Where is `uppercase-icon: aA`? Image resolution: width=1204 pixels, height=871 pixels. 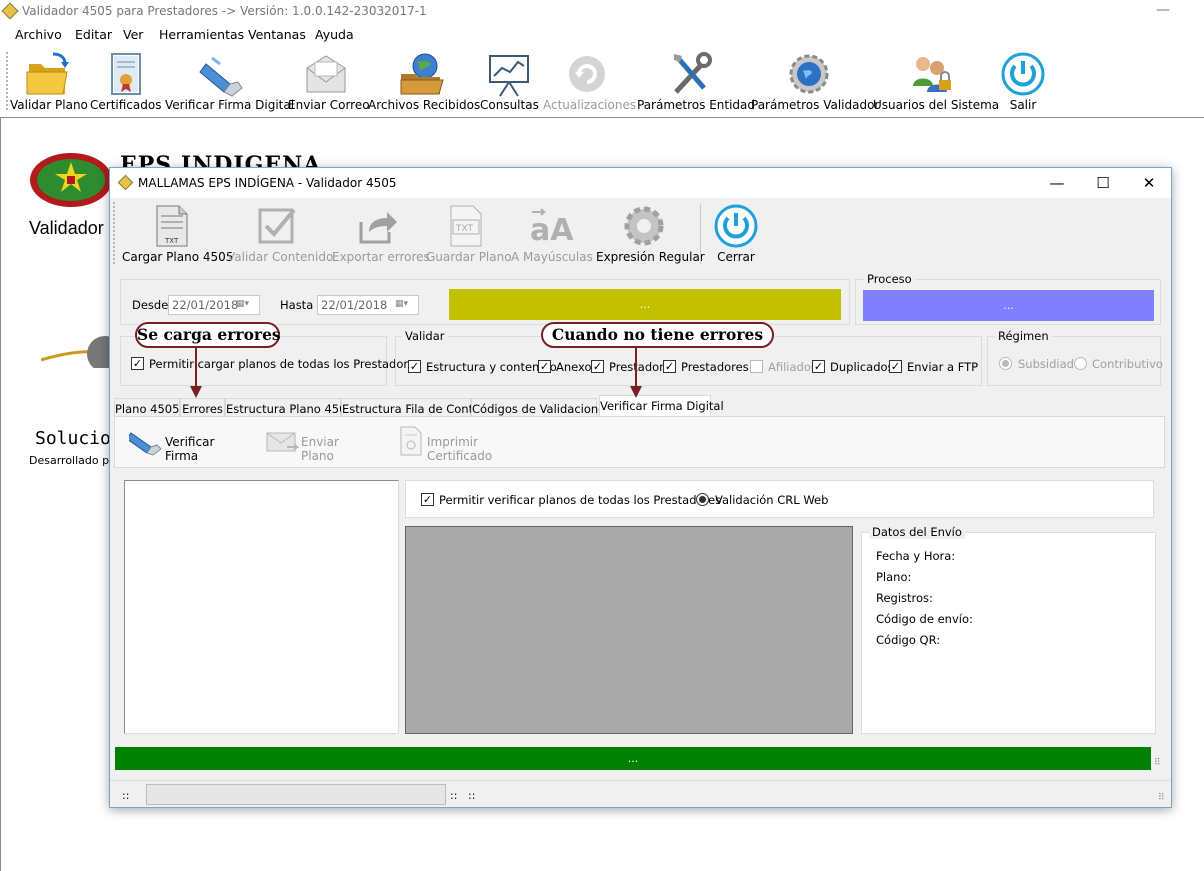
uppercase-icon: aA is located at coordinates (552, 228).